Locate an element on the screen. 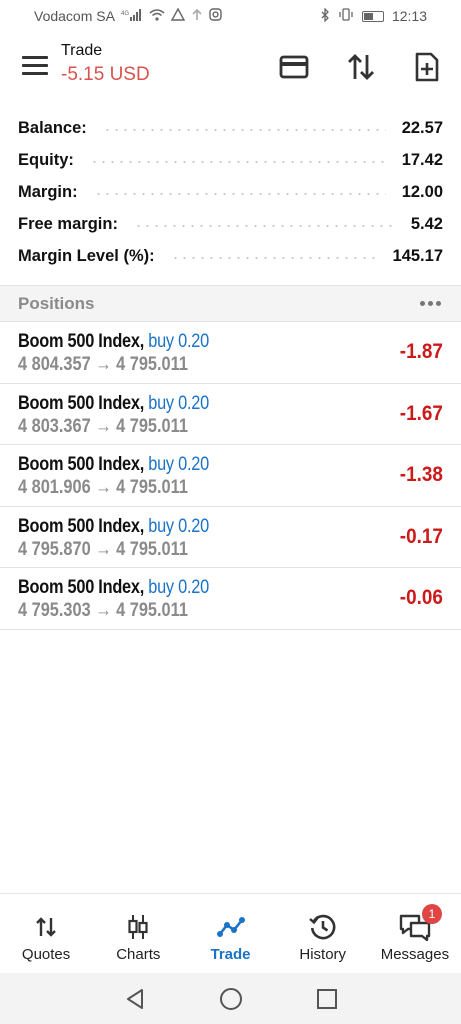  summary-label: Free margin: is located at coordinates (72, 224).